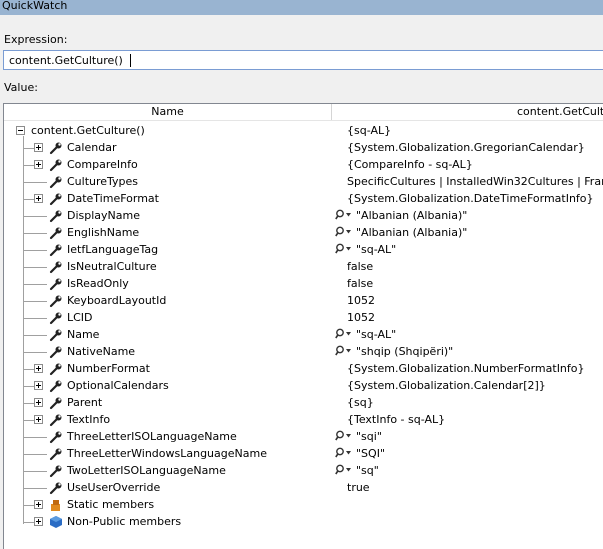  Describe the element at coordinates (303, 522) in the screenshot. I see `tree-row: Non-Public members` at that location.